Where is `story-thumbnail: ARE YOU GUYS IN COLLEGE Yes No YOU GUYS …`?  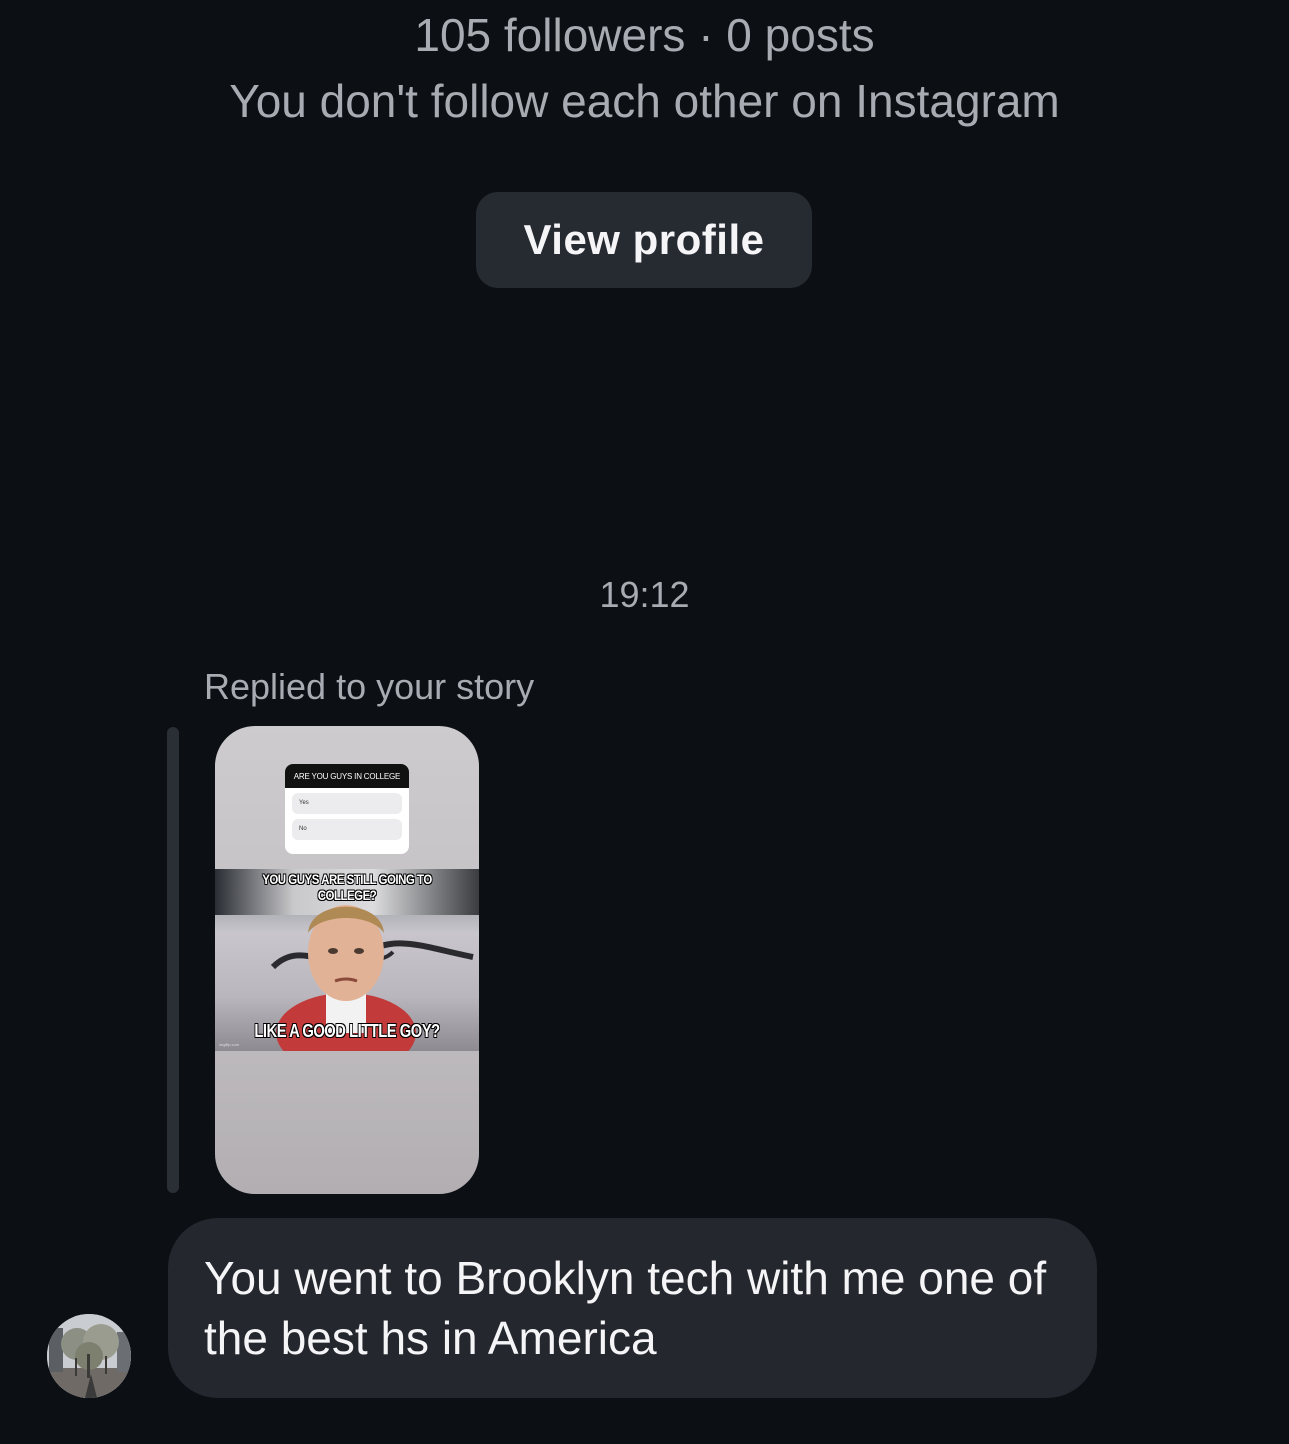
story-thumbnail: ARE YOU GUYS IN COLLEGE Yes No YOU GUYS … is located at coordinates (347, 960).